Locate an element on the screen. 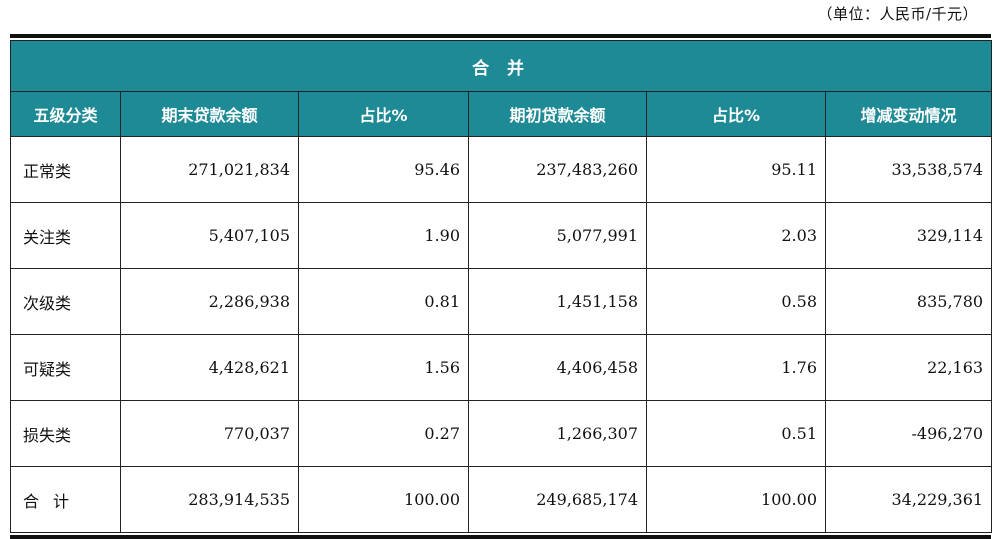  unit-label: （单位：人民币/千元） is located at coordinates (897, 14).